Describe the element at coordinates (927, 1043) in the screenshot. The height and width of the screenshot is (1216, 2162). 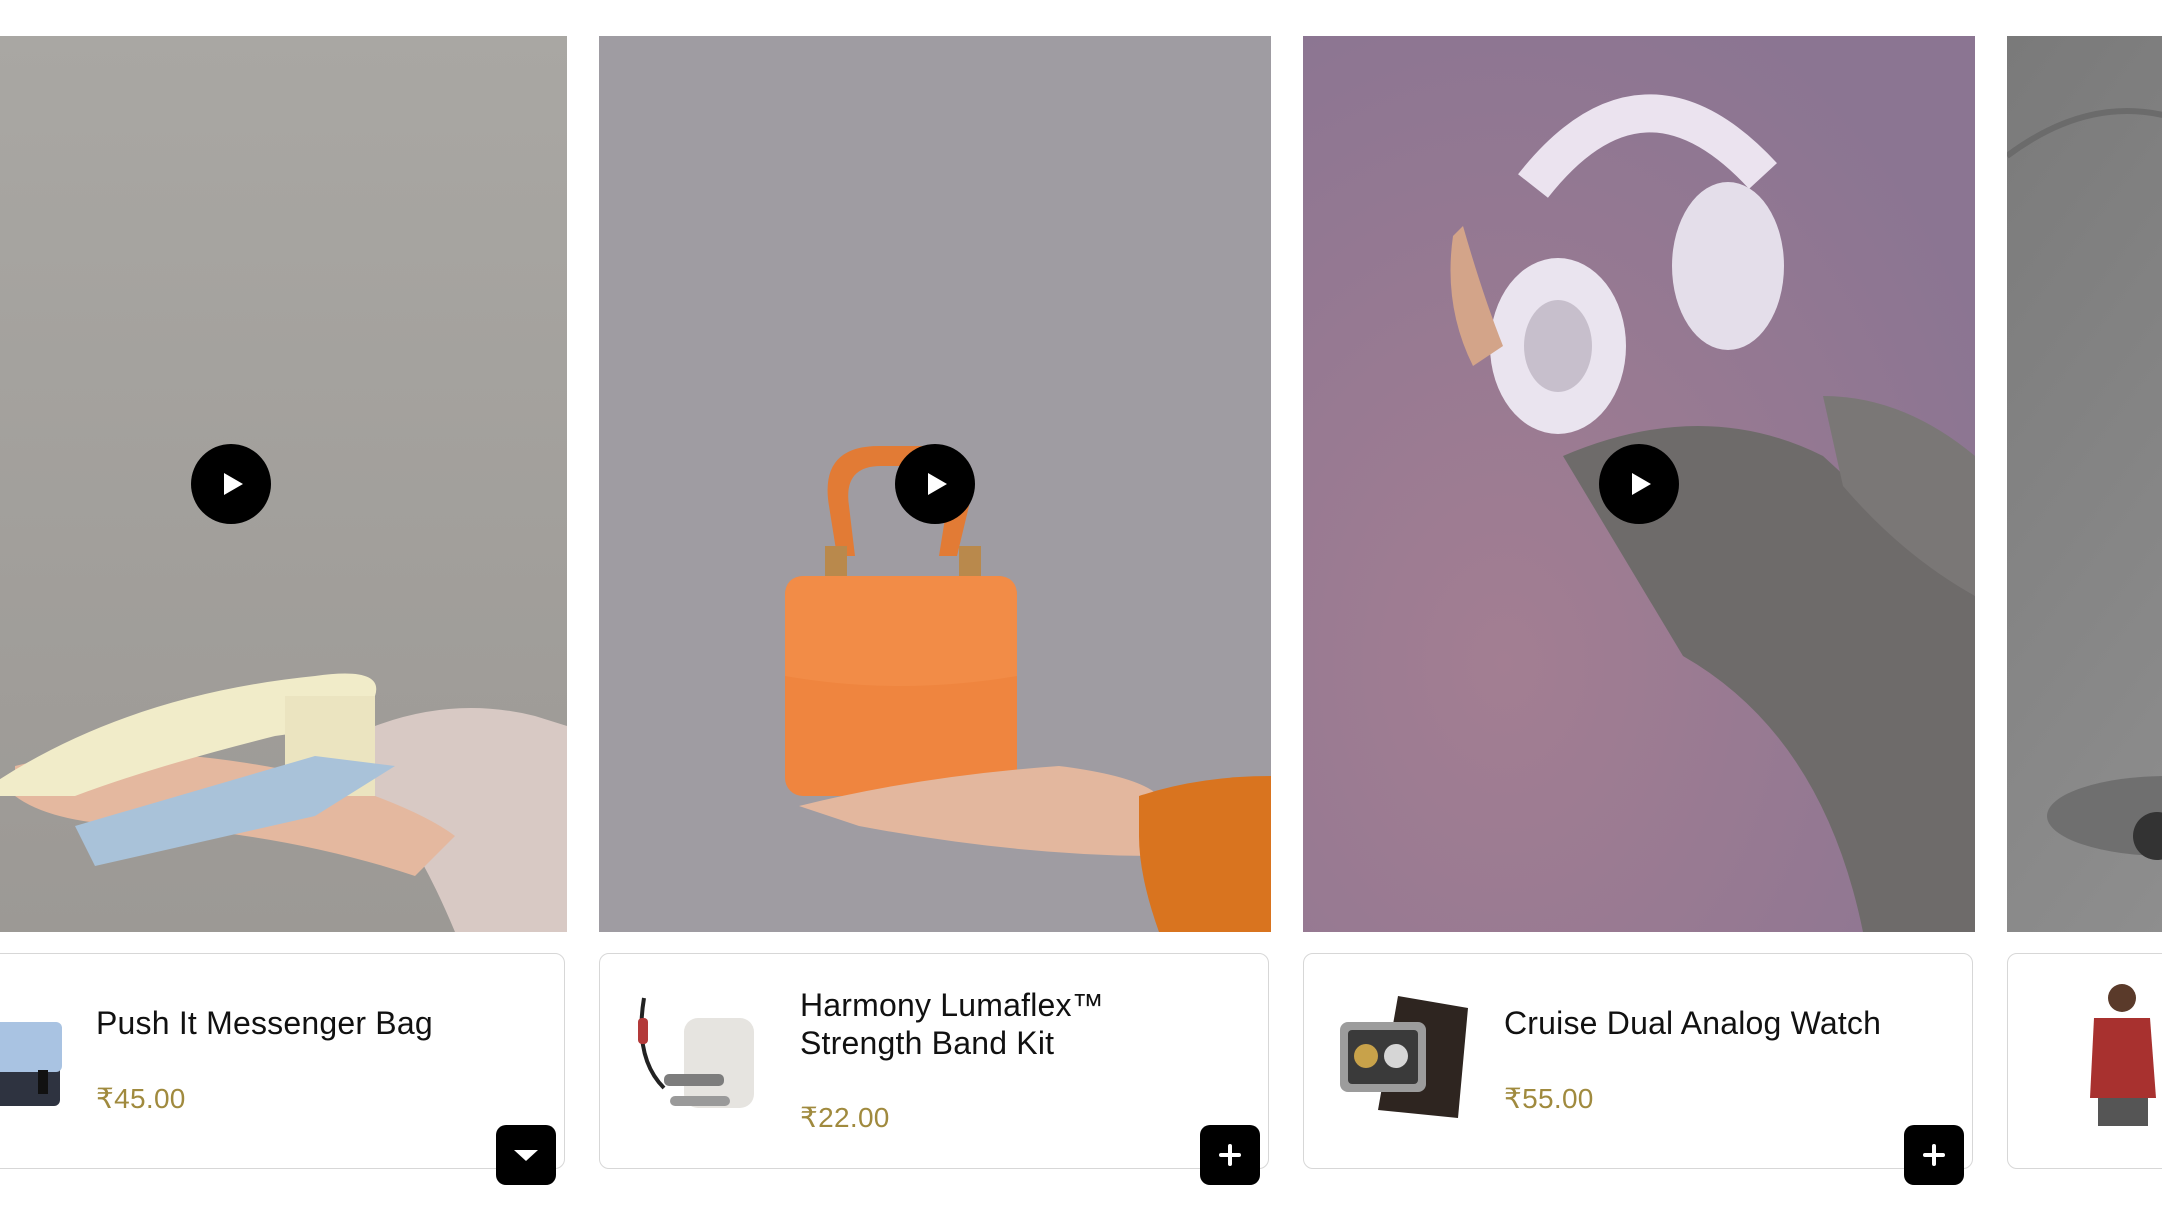
I see `product-name-line: Strength Band Kit` at that location.